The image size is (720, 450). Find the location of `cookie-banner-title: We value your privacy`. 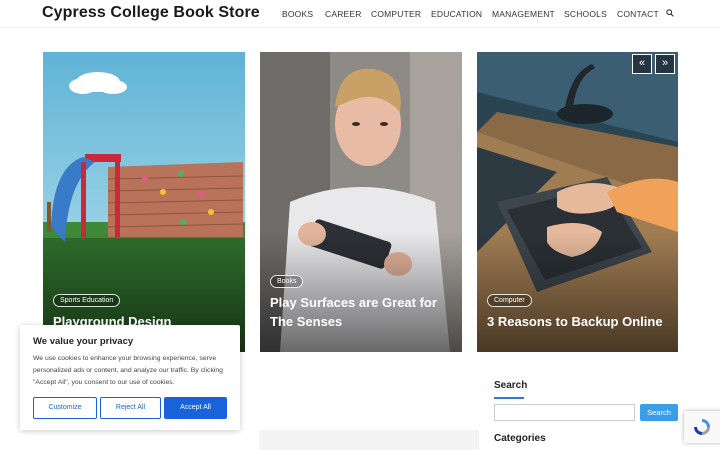

cookie-banner-title: We value your privacy is located at coordinates (83, 341).